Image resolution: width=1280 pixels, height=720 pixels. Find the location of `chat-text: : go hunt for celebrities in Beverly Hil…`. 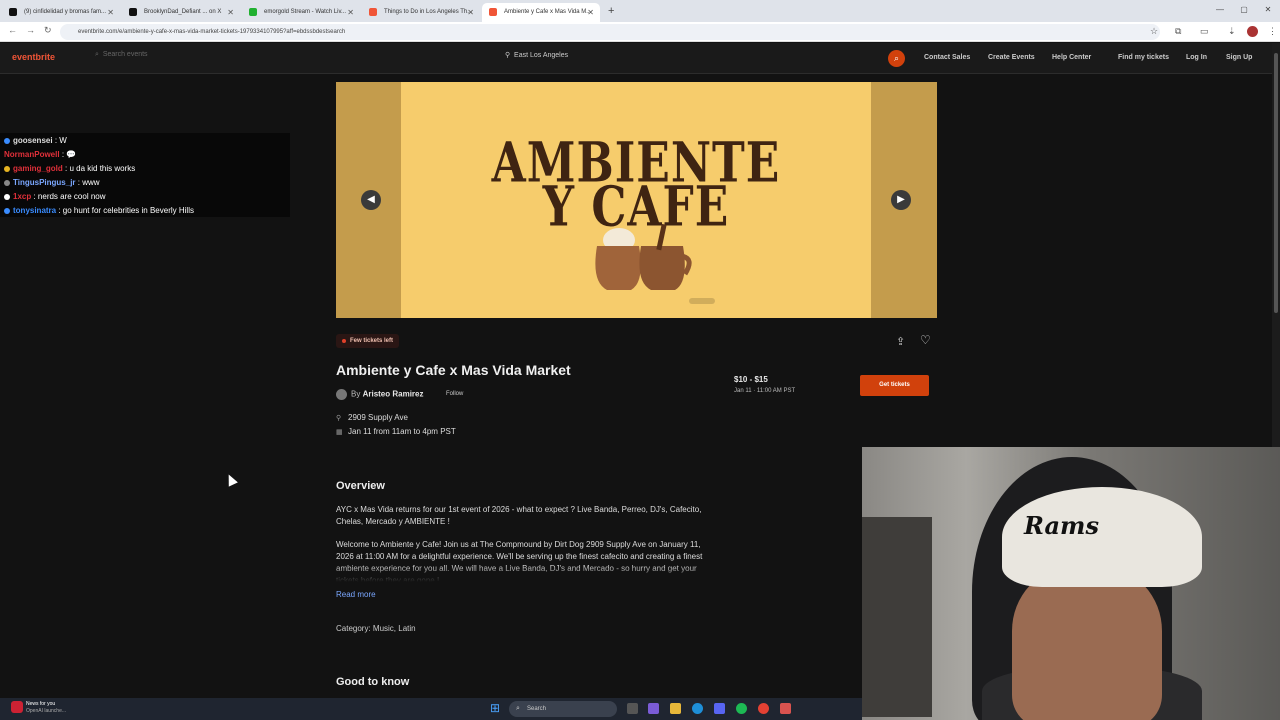

chat-text: : go hunt for celebrities in Beverly Hil… is located at coordinates (126, 210).